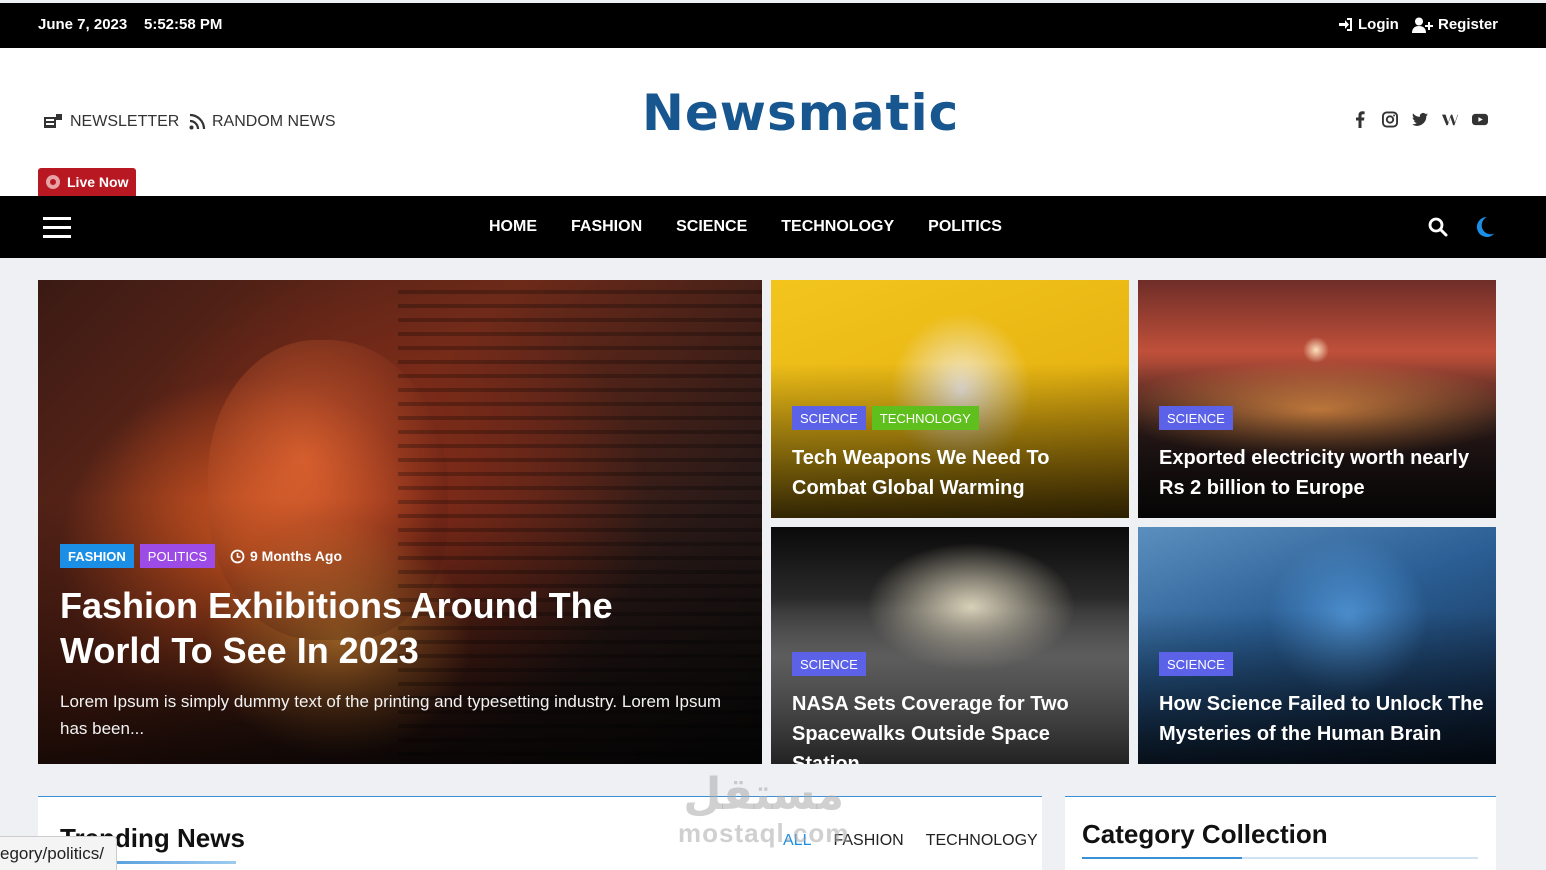 The width and height of the screenshot is (1546, 870). I want to click on live-now-label: Live Now, so click(98, 182).